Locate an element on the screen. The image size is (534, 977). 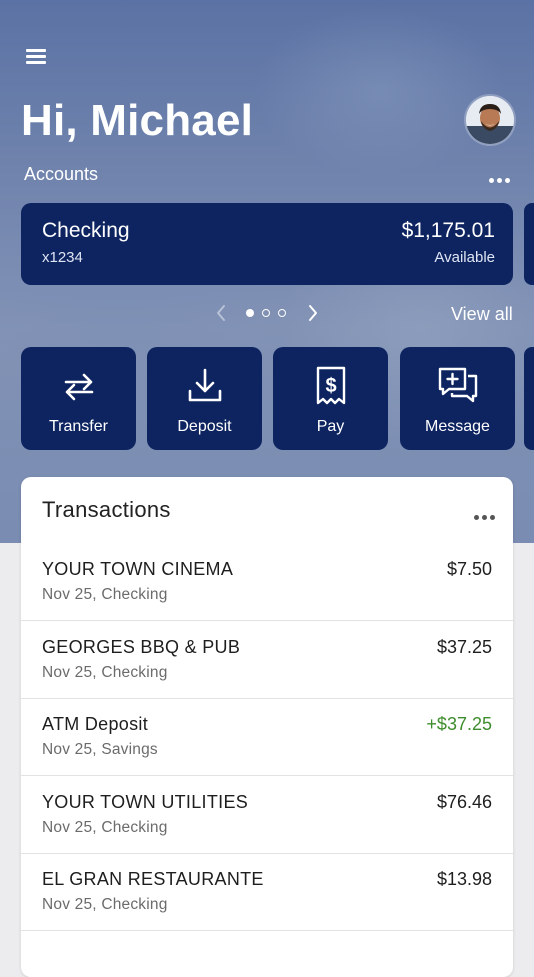
transaction-merchant: GEORGES BBQ & PUB is located at coordinates (141, 646).